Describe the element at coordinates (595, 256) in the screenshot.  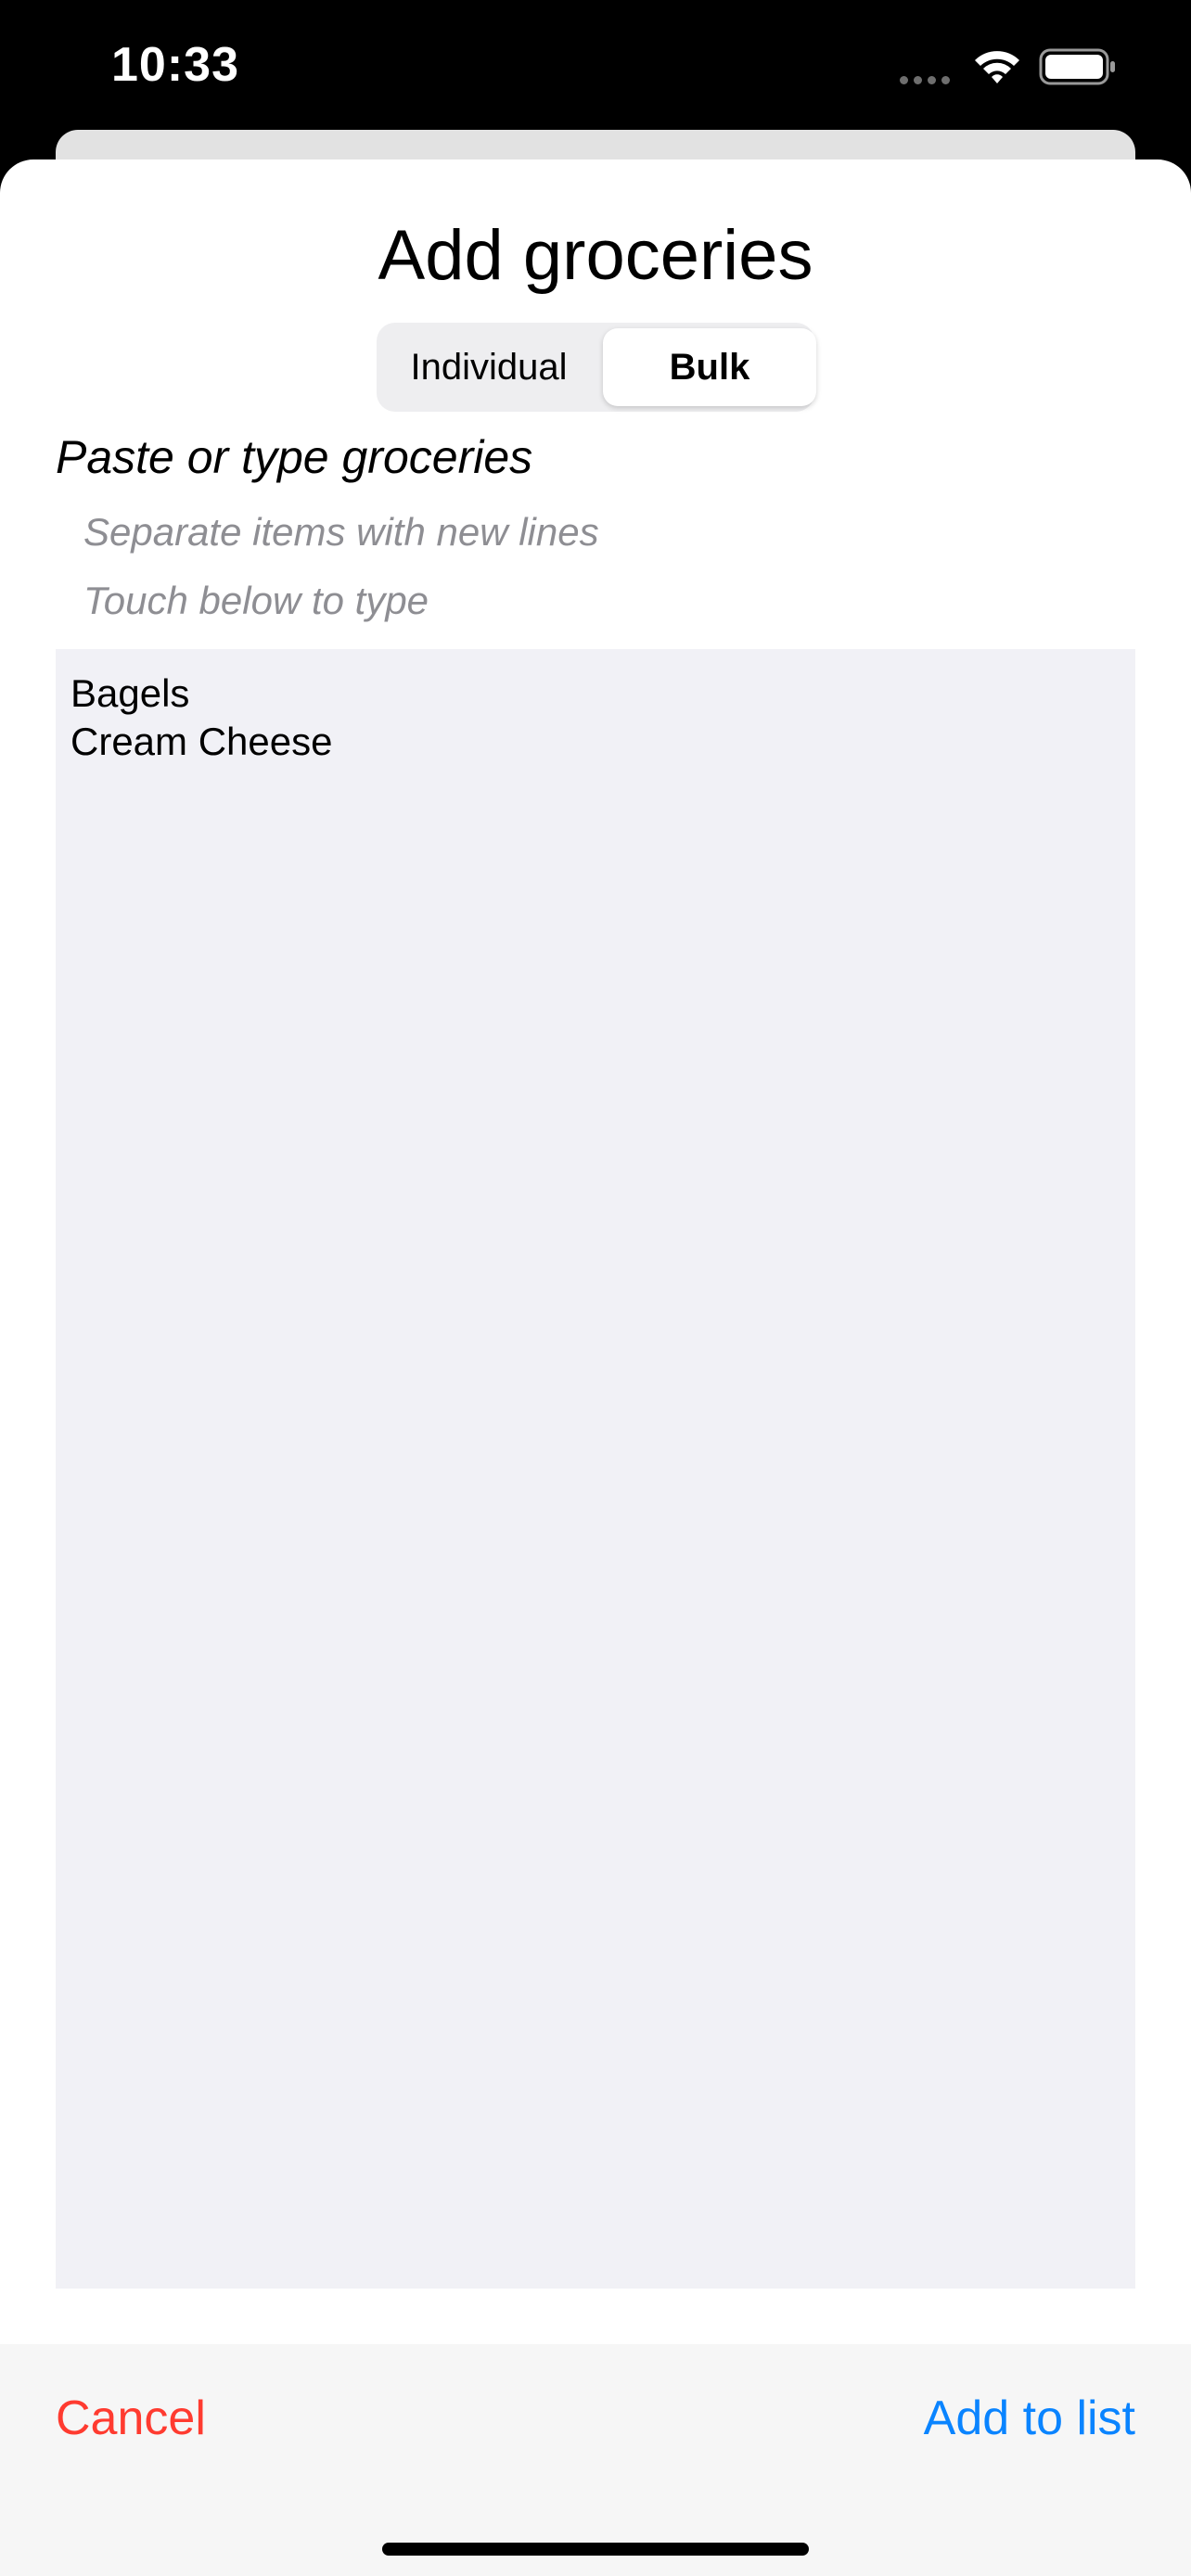
I see `page-title: Add groceries` at that location.